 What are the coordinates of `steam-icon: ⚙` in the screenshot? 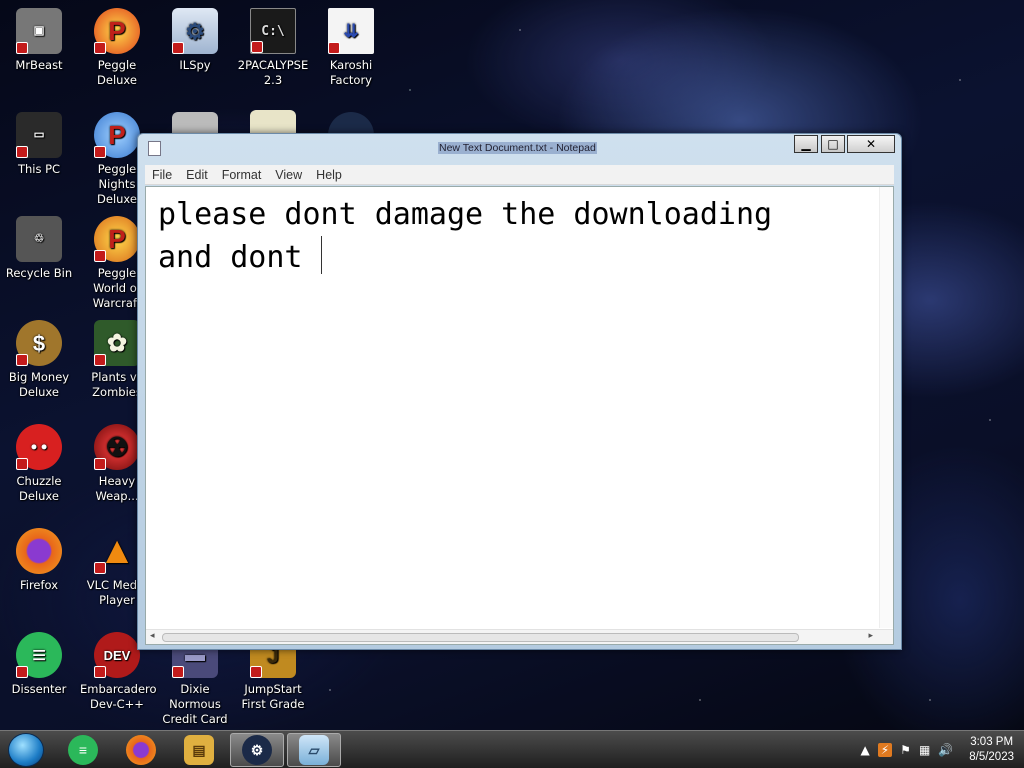 It's located at (257, 750).